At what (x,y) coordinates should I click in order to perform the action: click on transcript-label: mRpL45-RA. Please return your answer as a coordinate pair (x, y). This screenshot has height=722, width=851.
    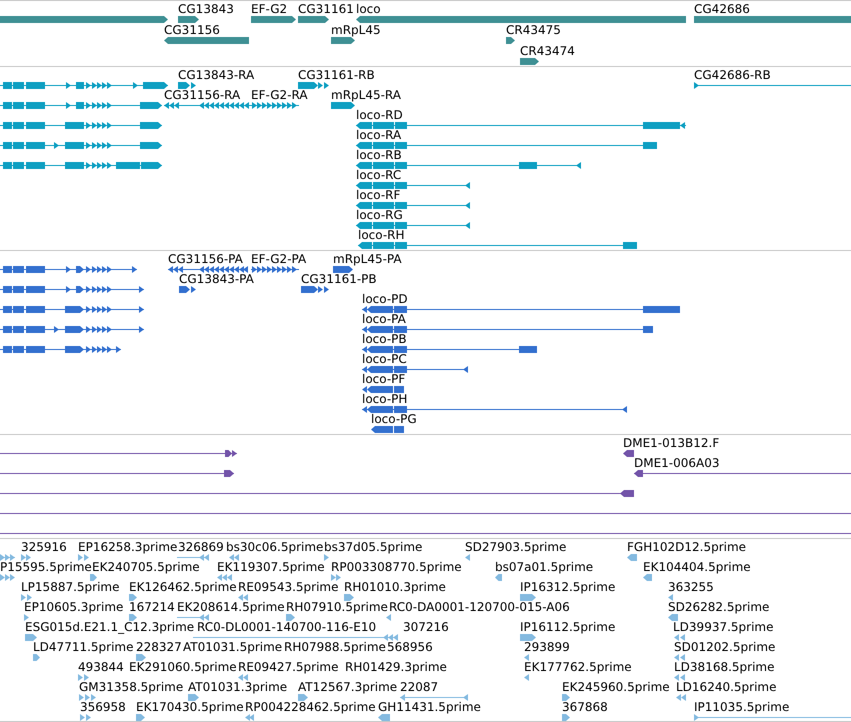
    Looking at the image, I should click on (366, 95).